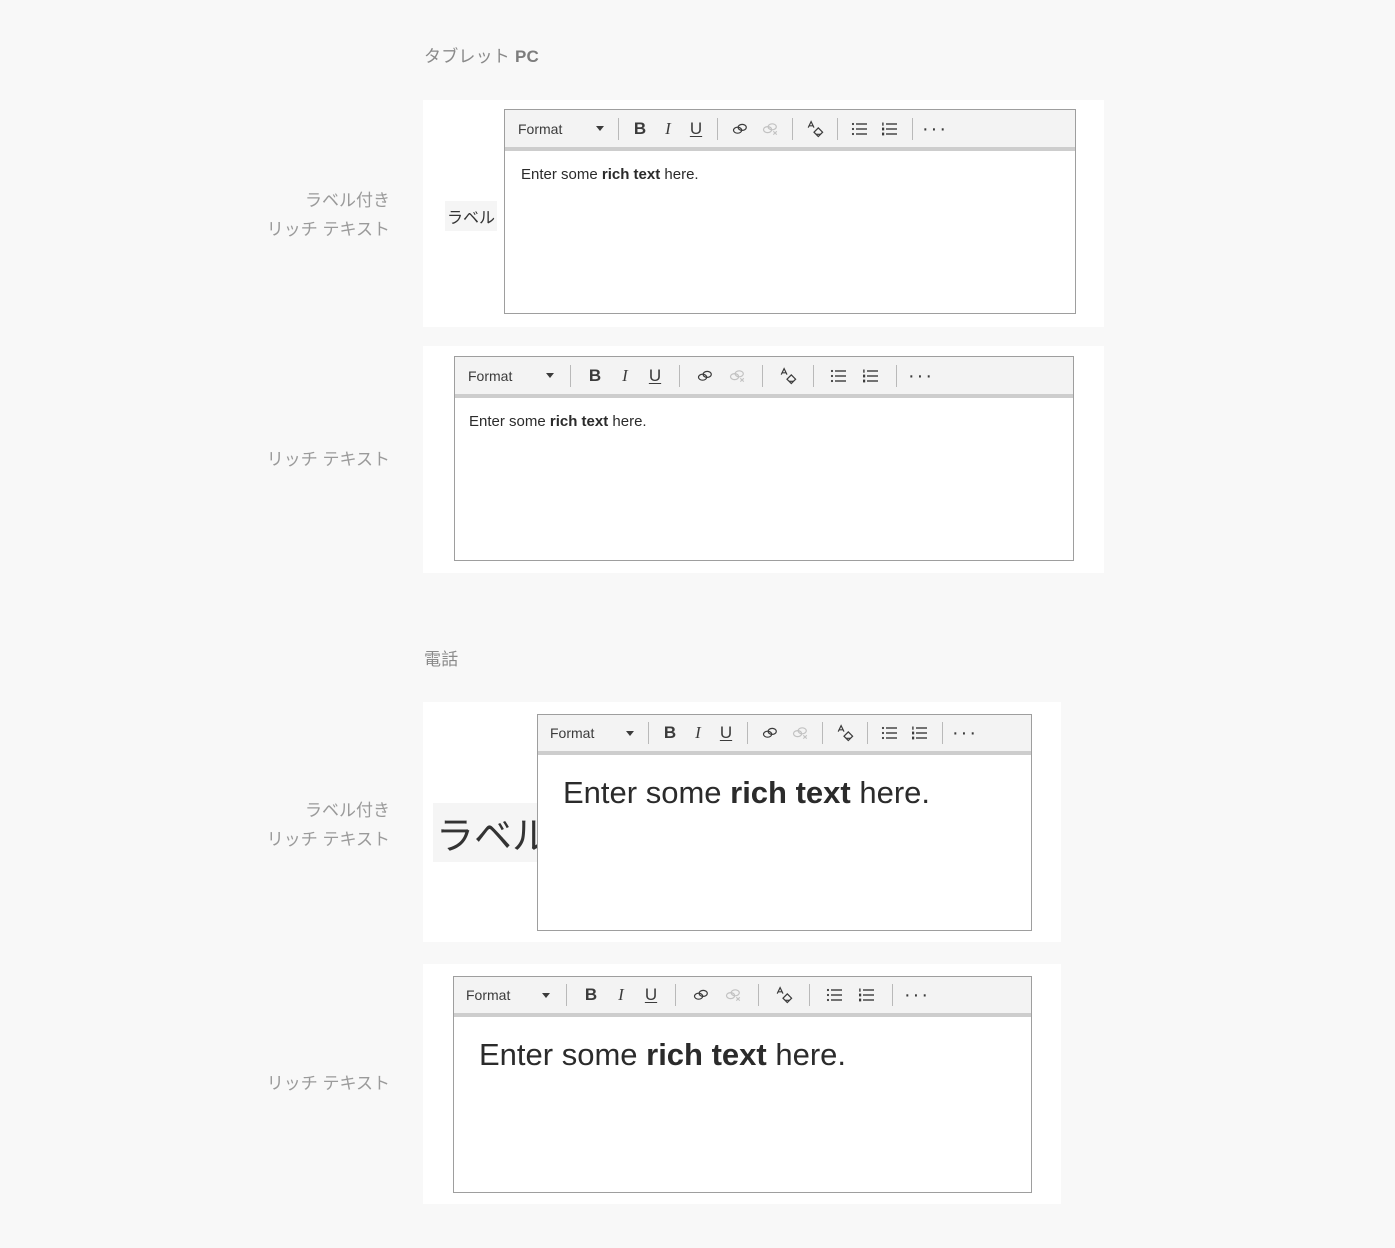 Image resolution: width=1395 pixels, height=1248 pixels. Describe the element at coordinates (441, 659) in the screenshot. I see `section-header-phone: 電話` at that location.